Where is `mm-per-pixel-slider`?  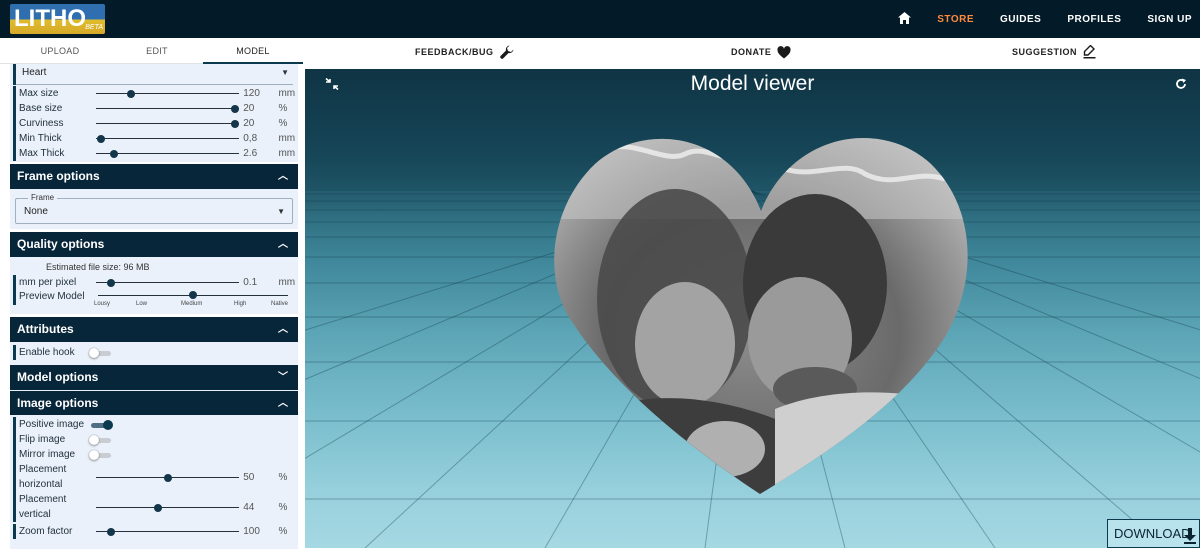 mm-per-pixel-slider is located at coordinates (168, 282).